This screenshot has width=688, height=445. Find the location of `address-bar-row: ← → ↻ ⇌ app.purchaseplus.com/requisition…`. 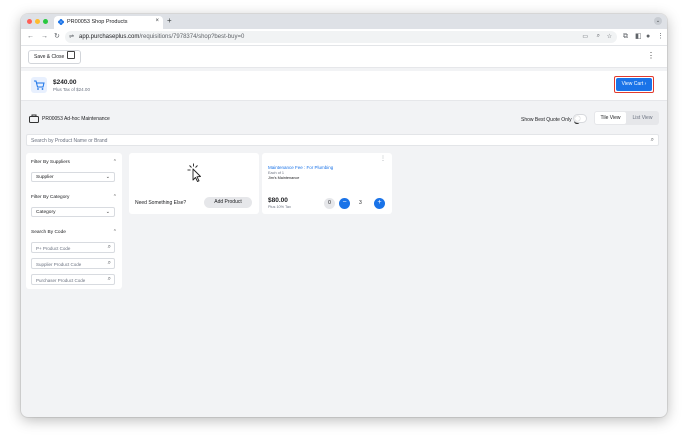

address-bar-row: ← → ↻ ⇌ app.purchaseplus.com/requisition… is located at coordinates (344, 37).